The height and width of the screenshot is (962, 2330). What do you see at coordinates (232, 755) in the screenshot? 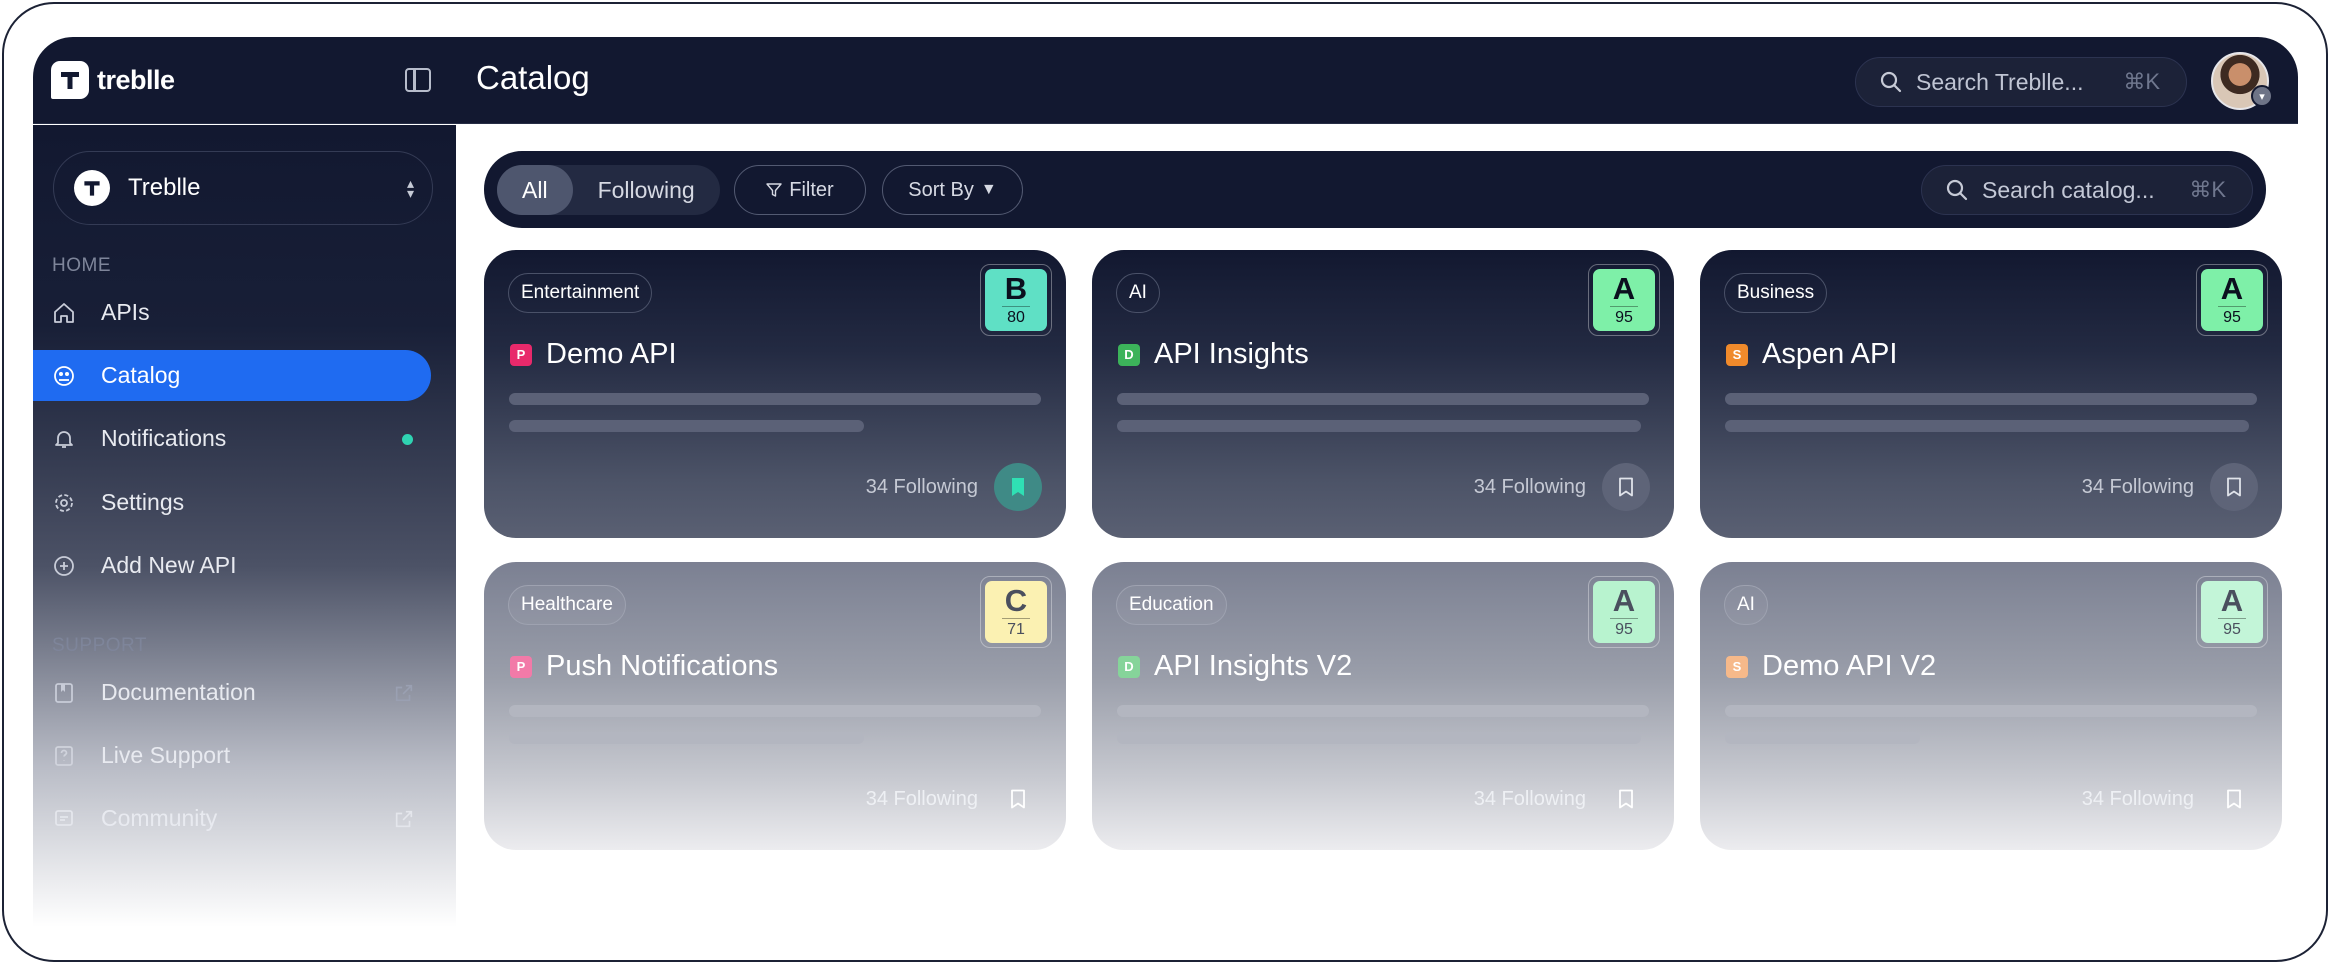
I see `sidebar-item-live-support: Live Support` at bounding box center [232, 755].